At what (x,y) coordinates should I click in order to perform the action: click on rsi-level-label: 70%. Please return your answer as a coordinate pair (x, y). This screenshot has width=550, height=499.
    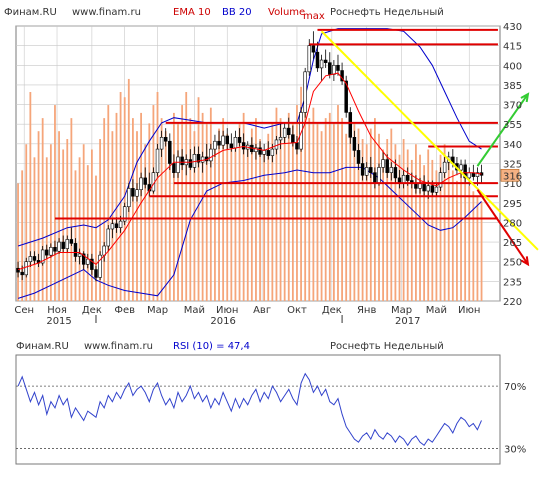
    Looking at the image, I should click on (515, 387).